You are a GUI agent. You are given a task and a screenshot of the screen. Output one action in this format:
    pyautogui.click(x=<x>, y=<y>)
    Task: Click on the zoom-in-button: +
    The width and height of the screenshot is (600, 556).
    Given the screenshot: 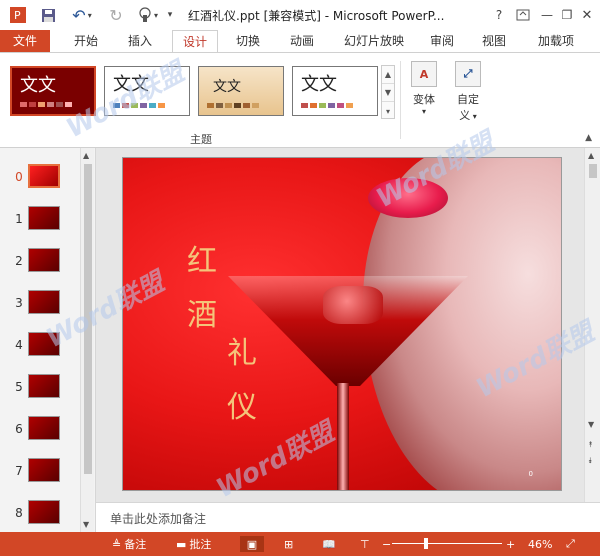 What is the action you would take?
    pyautogui.click(x=510, y=544)
    